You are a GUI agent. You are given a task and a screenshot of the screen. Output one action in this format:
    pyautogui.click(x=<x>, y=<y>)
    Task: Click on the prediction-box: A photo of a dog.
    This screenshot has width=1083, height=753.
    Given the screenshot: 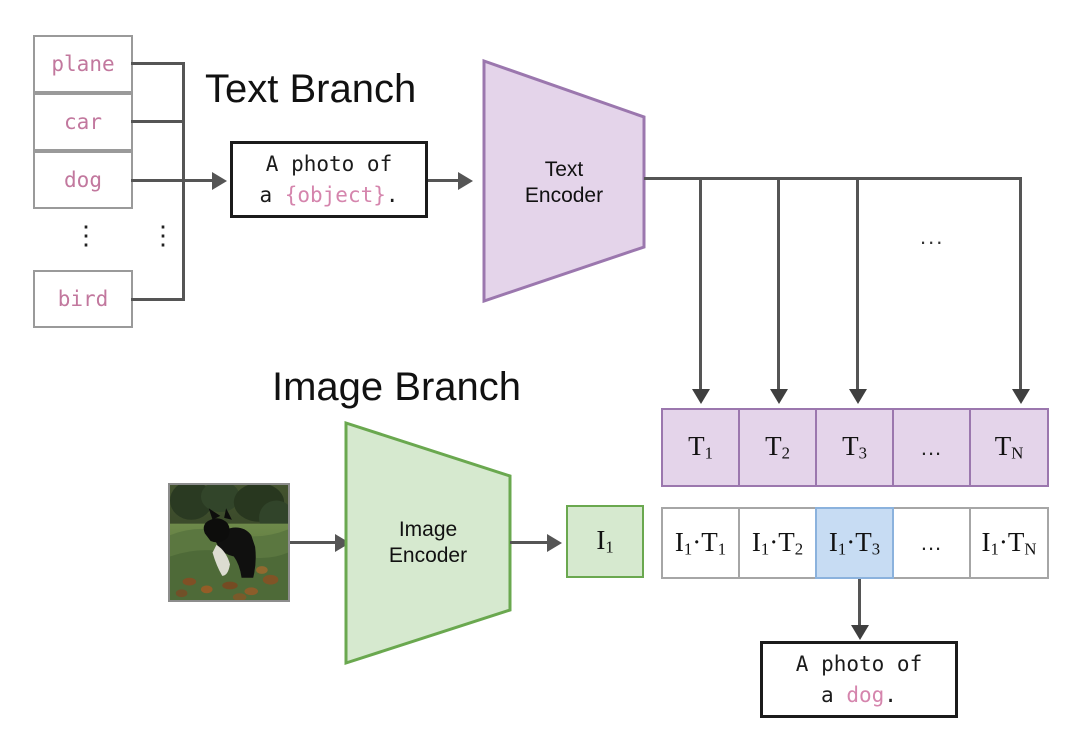 What is the action you would take?
    pyautogui.click(x=859, y=679)
    